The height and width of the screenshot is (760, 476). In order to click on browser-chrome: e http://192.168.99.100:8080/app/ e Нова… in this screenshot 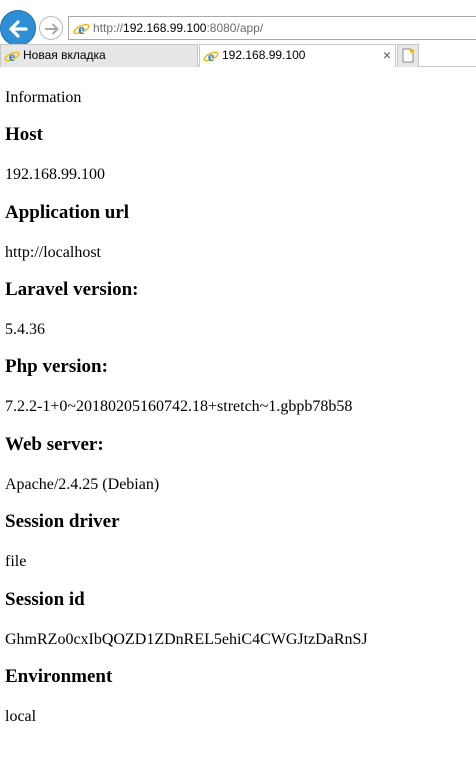, I will do `click(238, 33)`.